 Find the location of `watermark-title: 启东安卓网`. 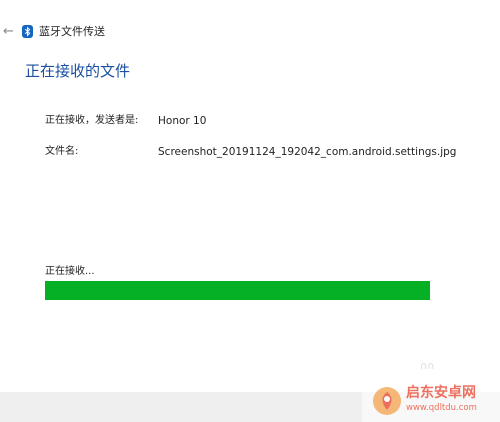

watermark-title: 启东安卓网 is located at coordinates (441, 393).